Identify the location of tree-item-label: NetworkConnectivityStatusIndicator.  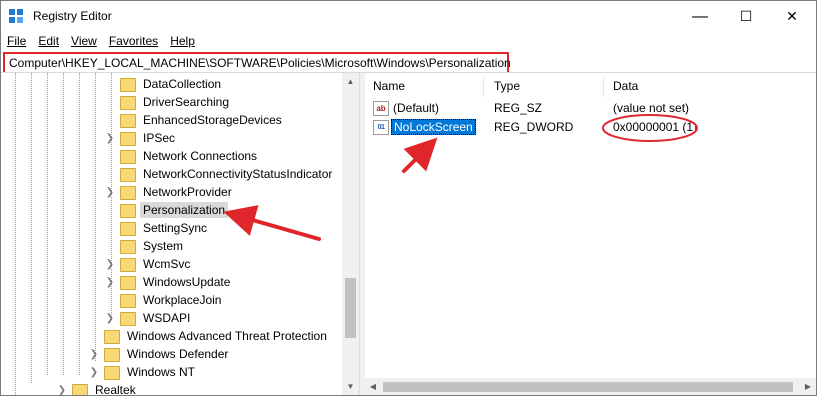
(238, 174).